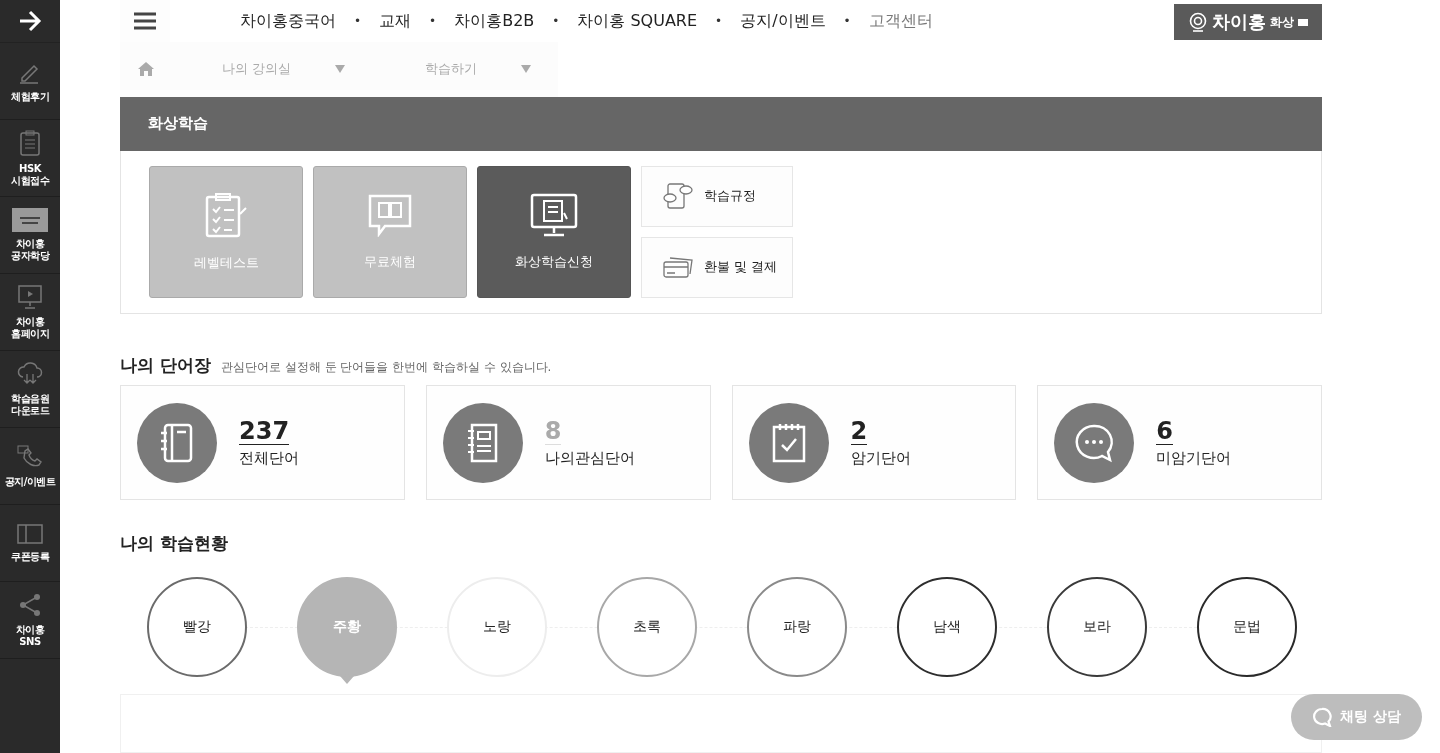 The image size is (1440, 753). Describe the element at coordinates (637, 21) in the screenshot. I see `nav-link: 차이홍 SQUARE` at that location.